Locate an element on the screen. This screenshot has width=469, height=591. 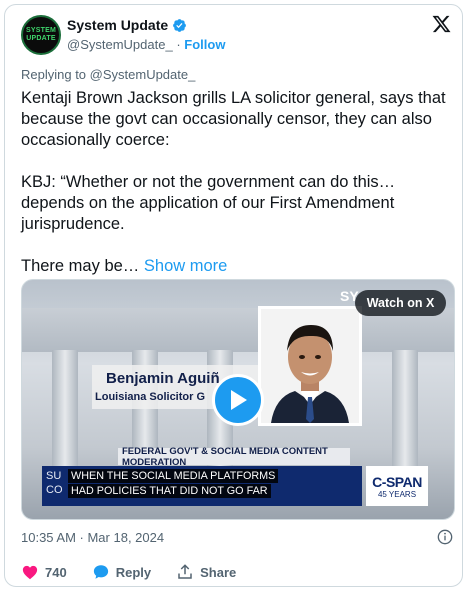
author-handle: @SystemUpdate_ is located at coordinates (120, 44).